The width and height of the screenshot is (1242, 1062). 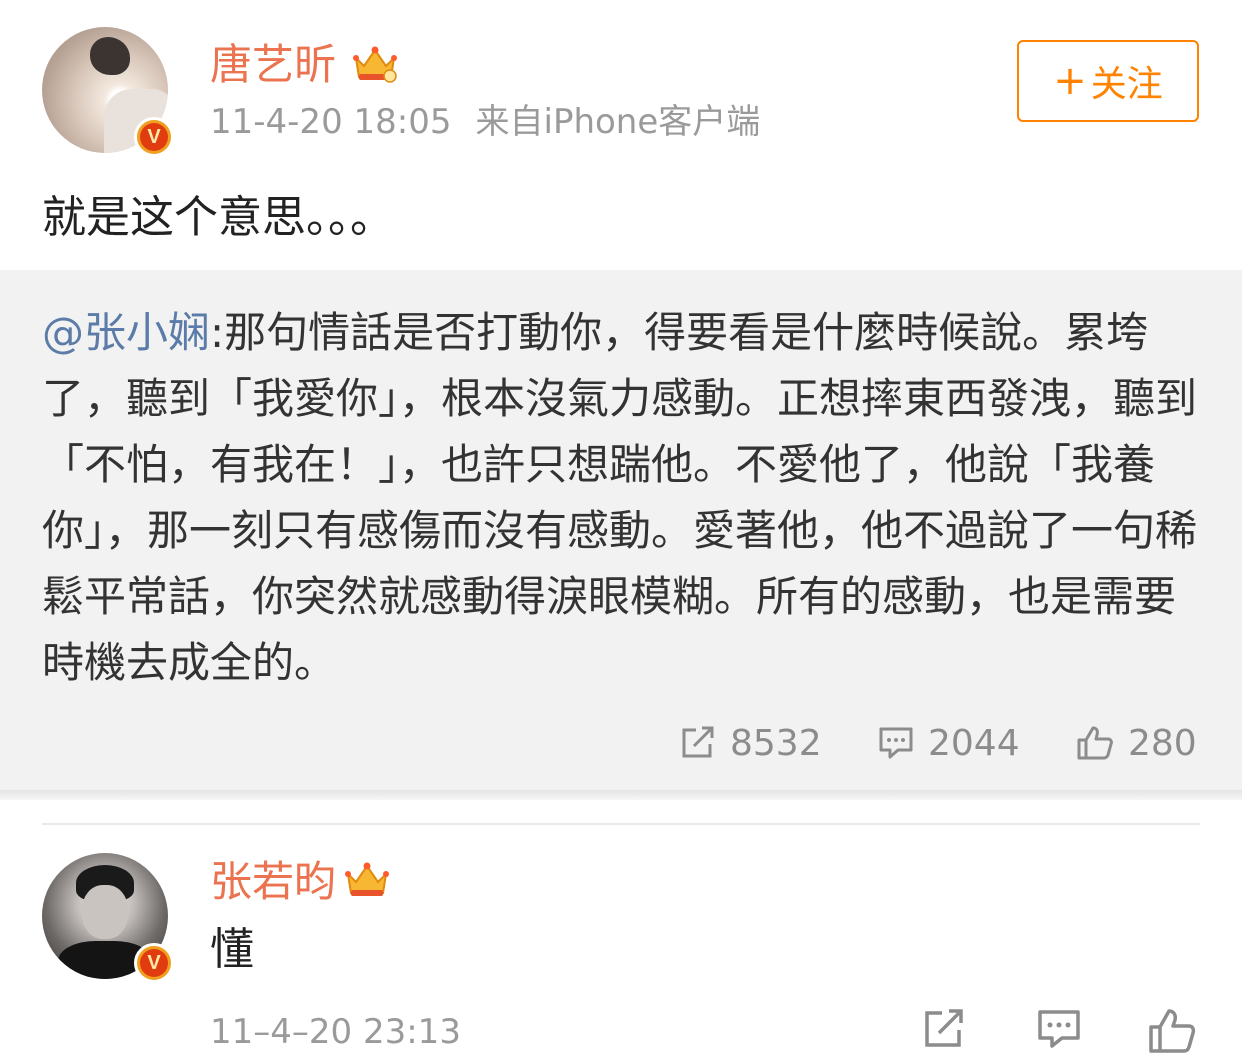 What do you see at coordinates (776, 743) in the screenshot?
I see `repost-count: 8532` at bounding box center [776, 743].